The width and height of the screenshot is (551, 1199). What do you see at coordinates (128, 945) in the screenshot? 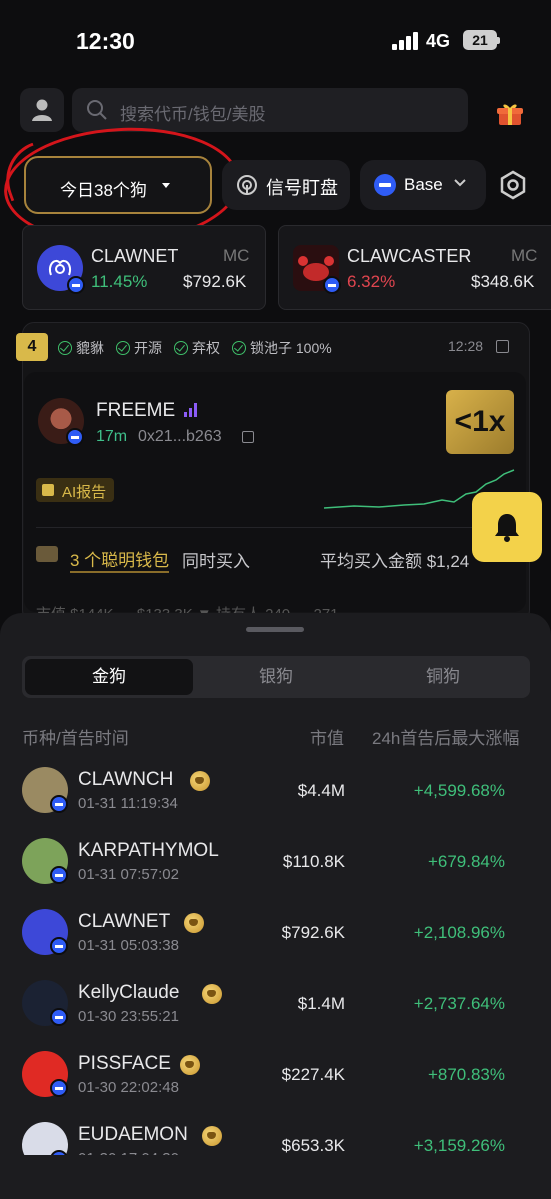
I see `first-call-time: 01-31 05:03:38` at bounding box center [128, 945].